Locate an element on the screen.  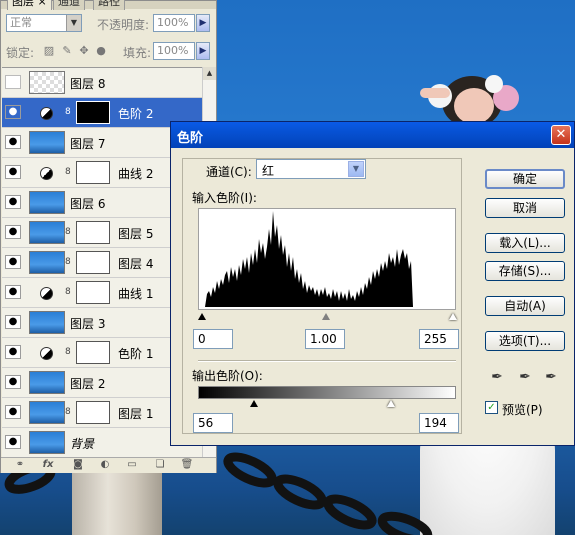
white-eyedropper-icon: ✒ is located at coordinates (551, 377).